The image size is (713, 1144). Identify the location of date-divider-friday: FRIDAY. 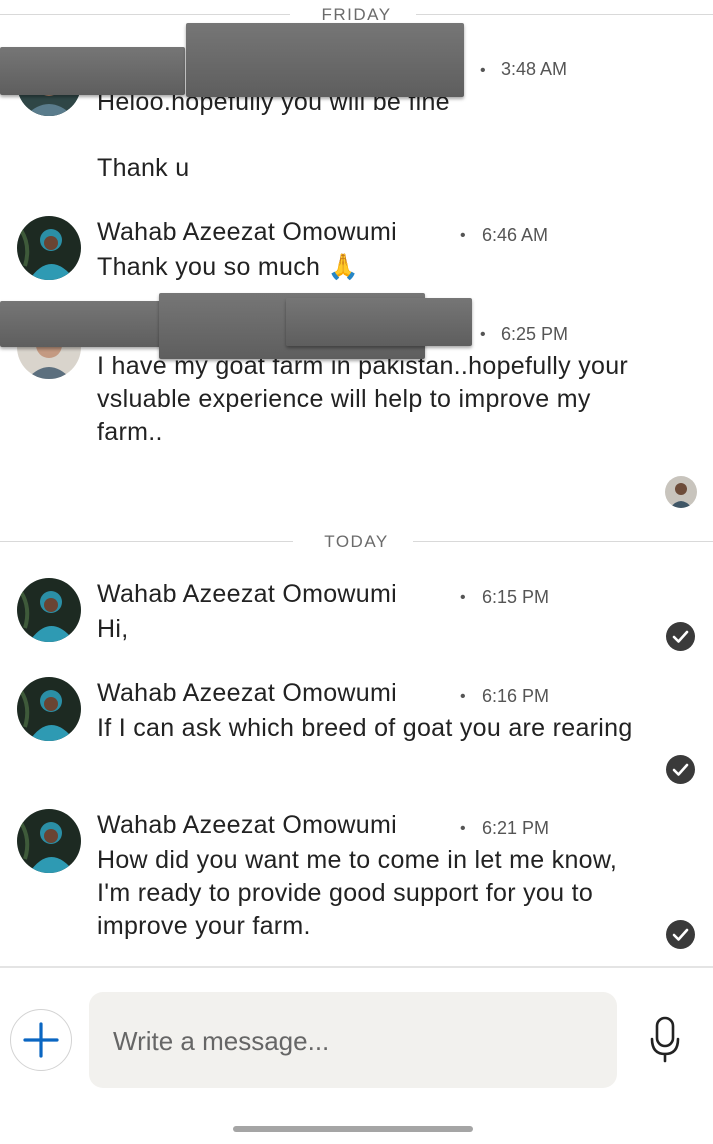
(356, 14).